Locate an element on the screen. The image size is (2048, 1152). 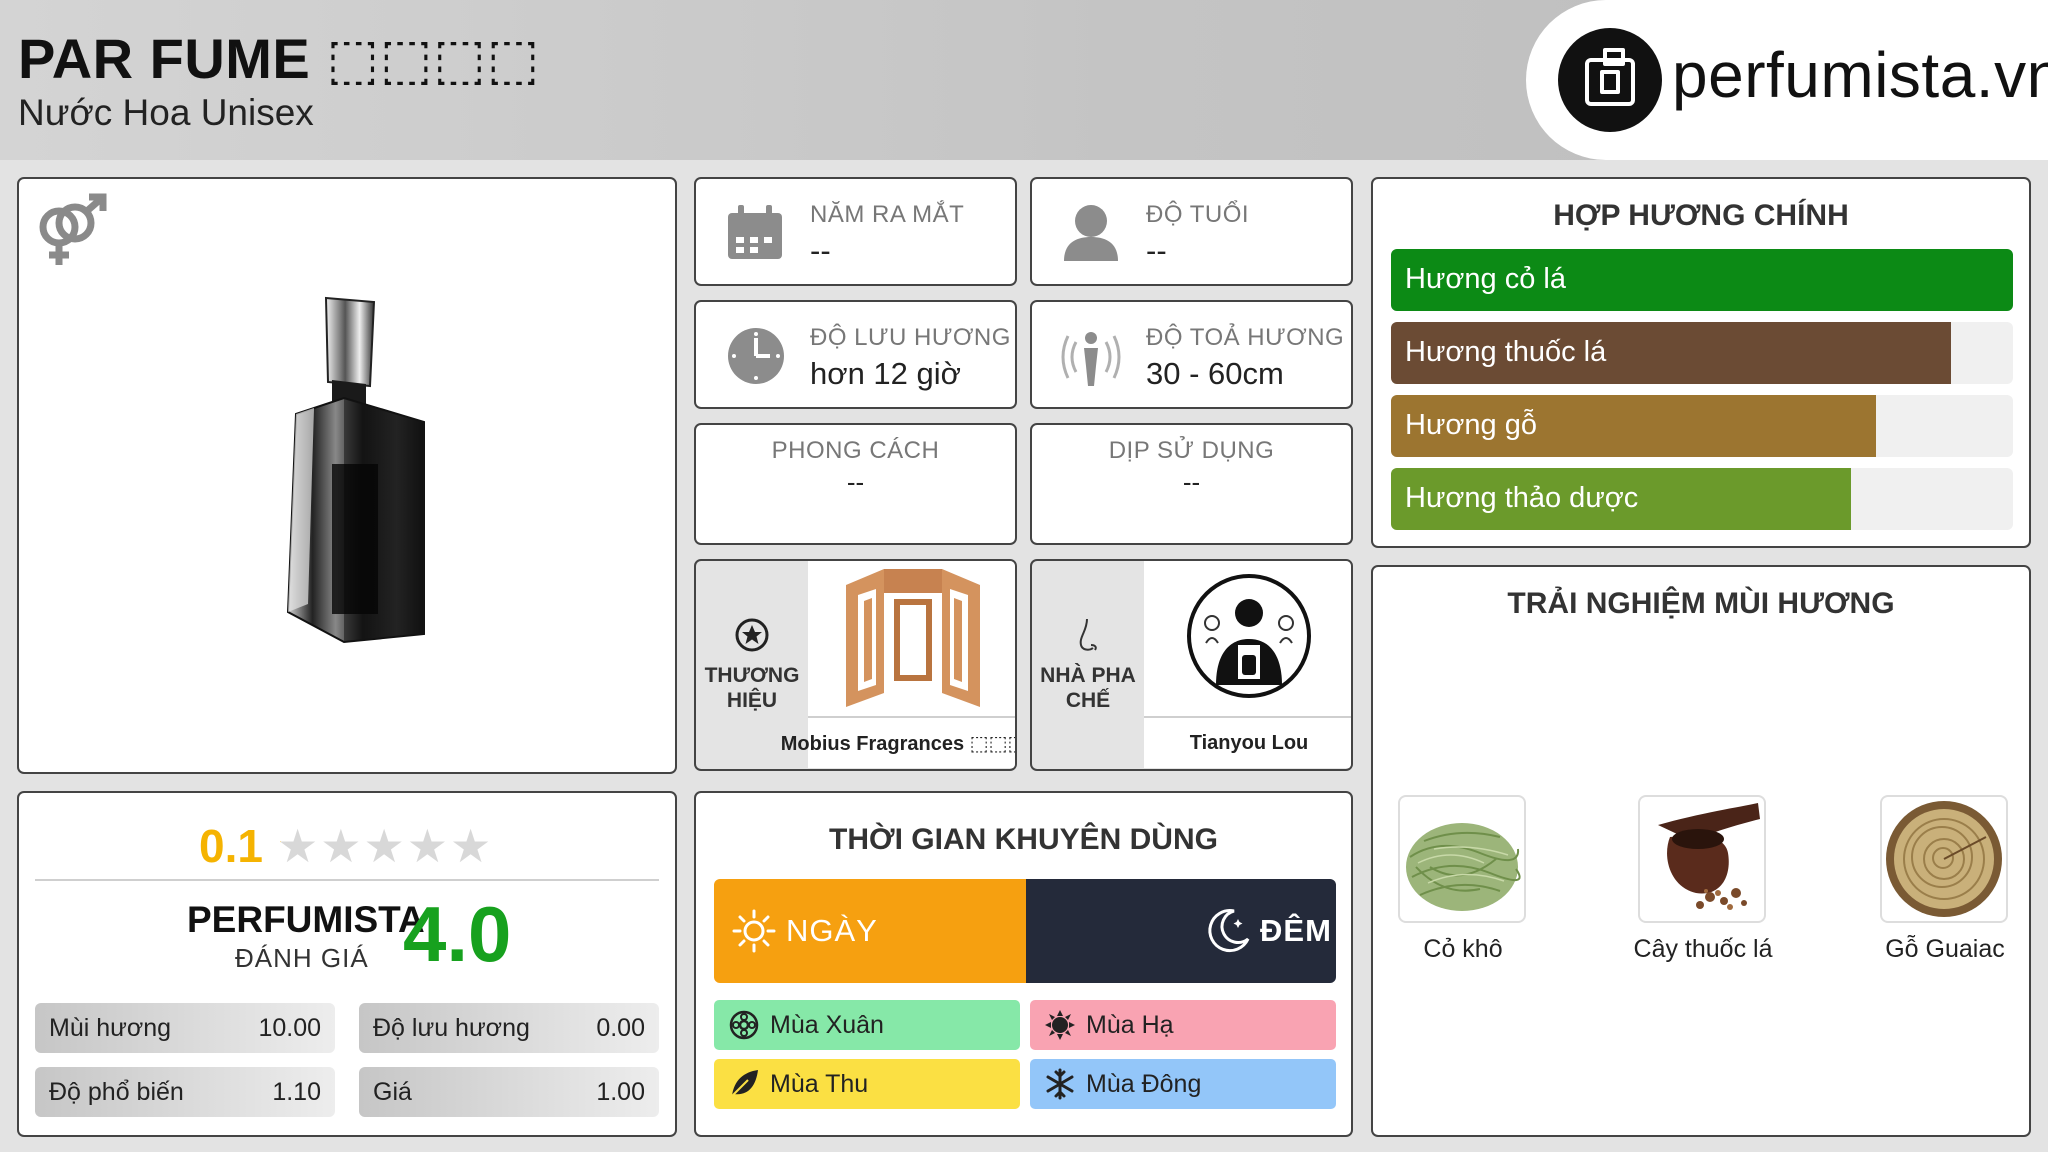
scent-experience-title: TRẢI NGHIỆM MÙI HƯƠNG is located at coordinates (1701, 603).